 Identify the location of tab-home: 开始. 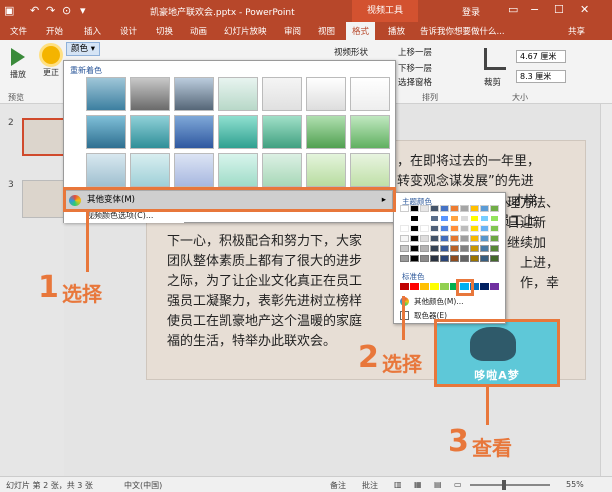
(54, 31).